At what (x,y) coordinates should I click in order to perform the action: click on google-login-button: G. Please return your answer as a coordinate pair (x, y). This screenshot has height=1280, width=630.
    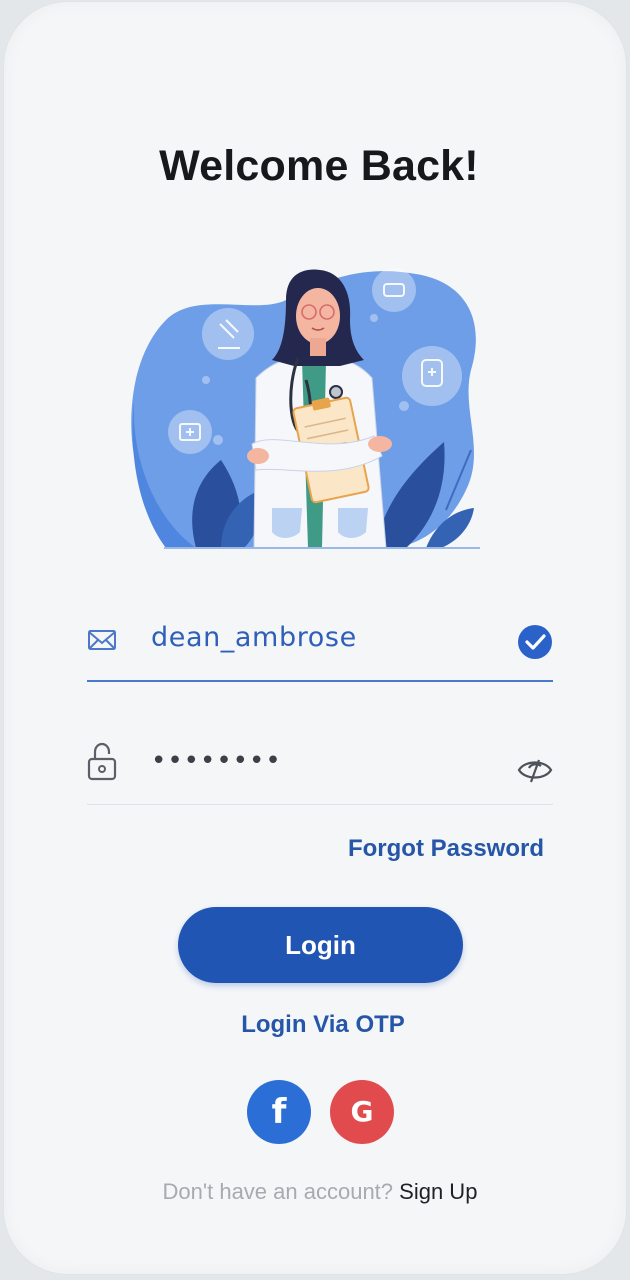
    Looking at the image, I should click on (362, 1112).